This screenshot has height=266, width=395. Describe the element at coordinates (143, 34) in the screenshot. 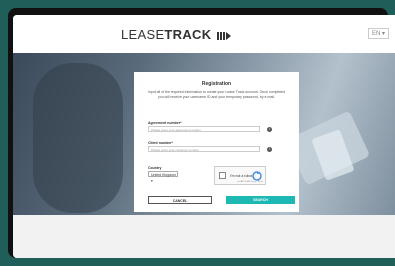

I see `logo-text-light: LEASE` at that location.